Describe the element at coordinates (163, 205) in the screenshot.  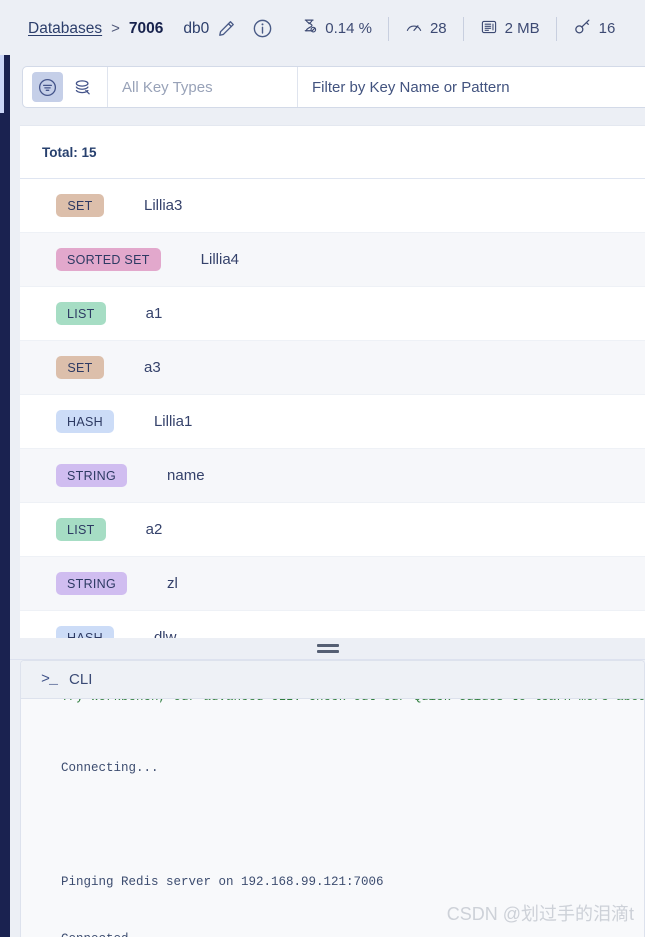
I see `key-name: Lillia3` at that location.